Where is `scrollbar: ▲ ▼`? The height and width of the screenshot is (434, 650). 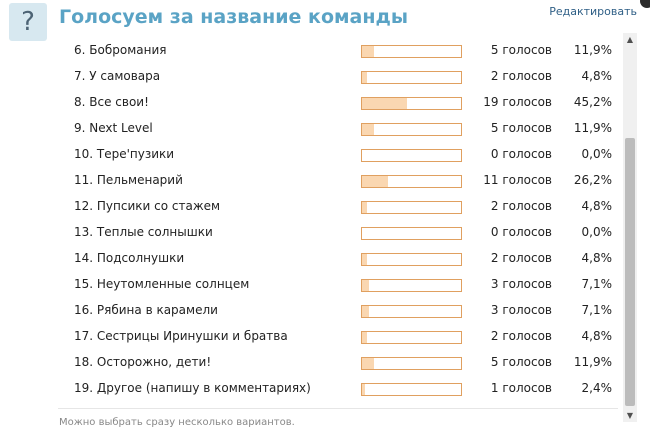
scrollbar: ▲ ▼ is located at coordinates (630, 227).